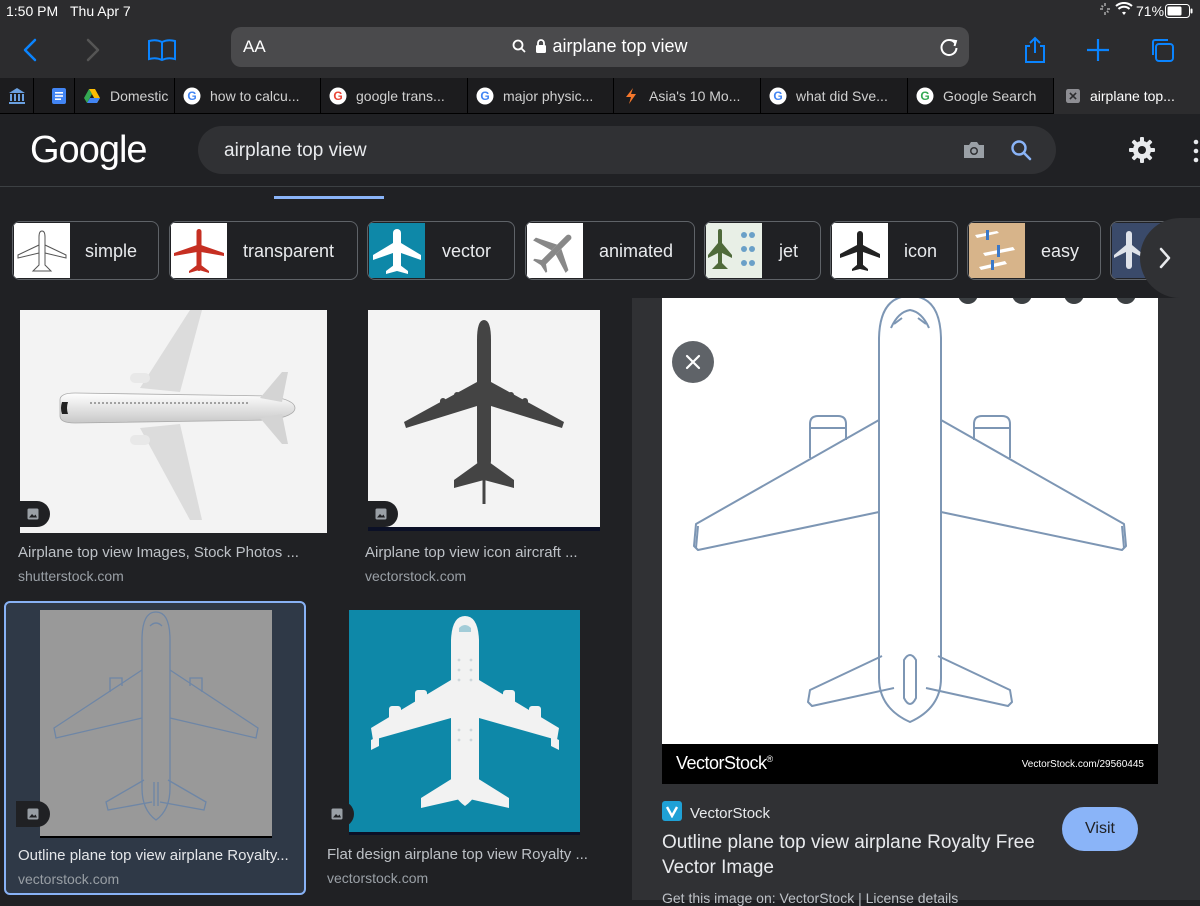 Image resolution: width=1200 pixels, height=906 pixels. I want to click on chip-label: transparent, so click(289, 251).